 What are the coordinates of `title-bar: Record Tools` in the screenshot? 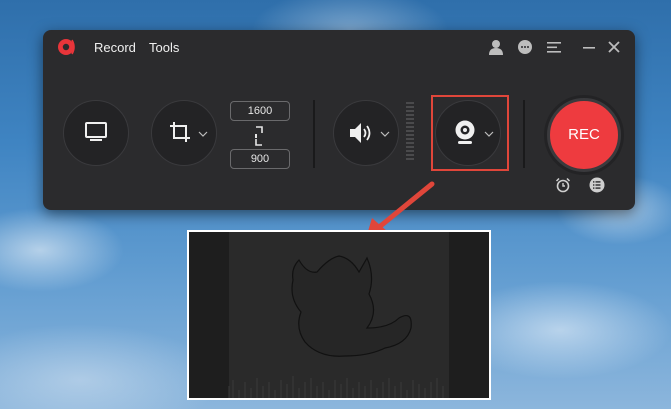 It's located at (339, 47).